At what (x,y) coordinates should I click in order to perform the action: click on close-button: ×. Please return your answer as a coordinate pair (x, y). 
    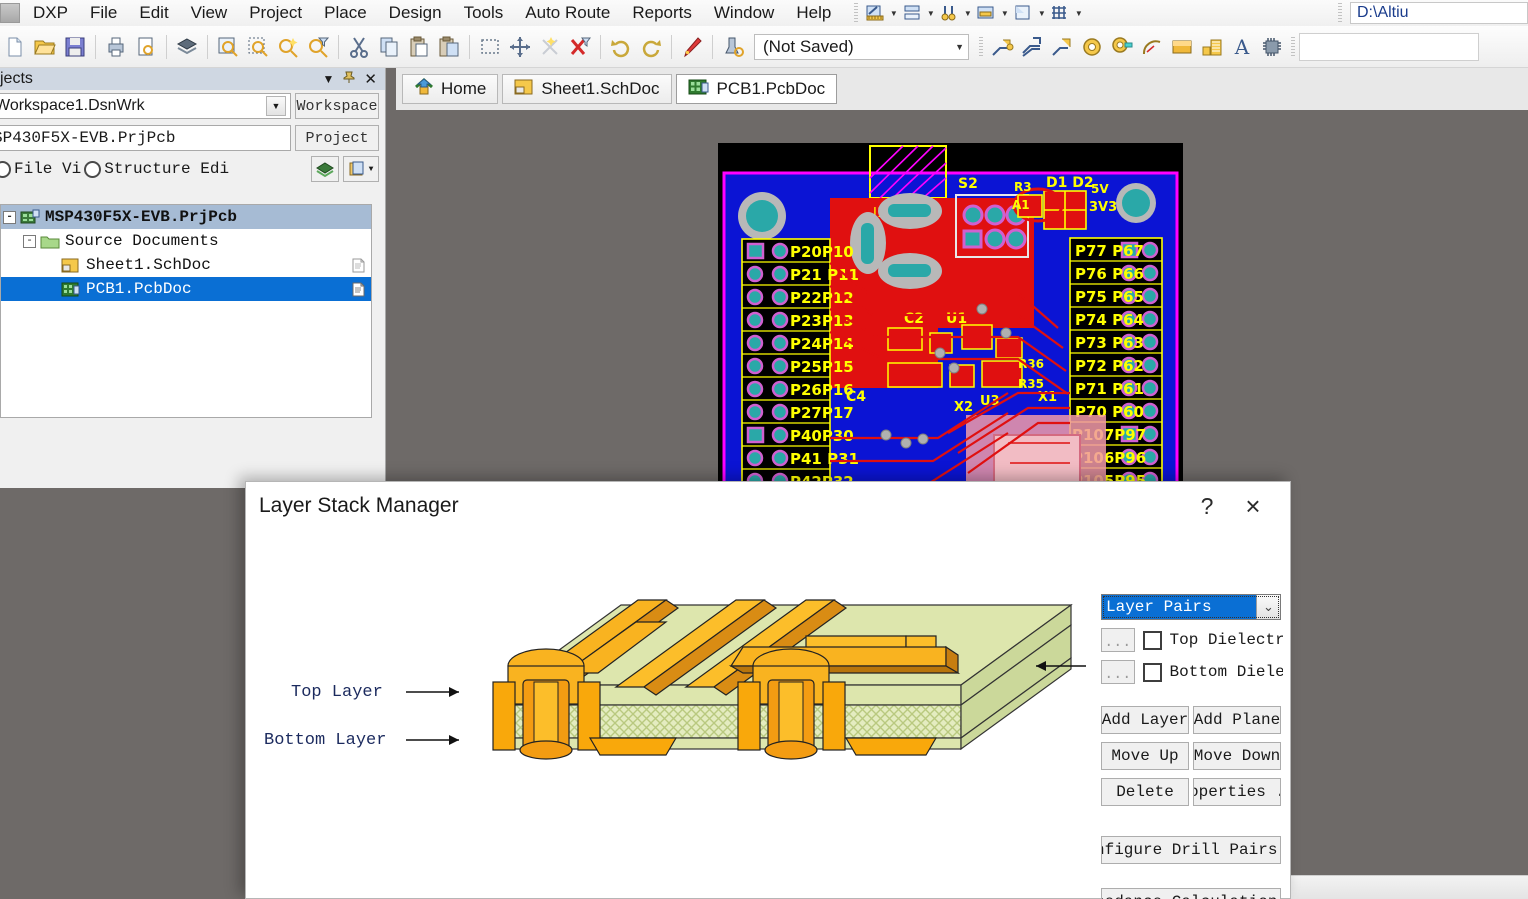
    Looking at the image, I should click on (1253, 506).